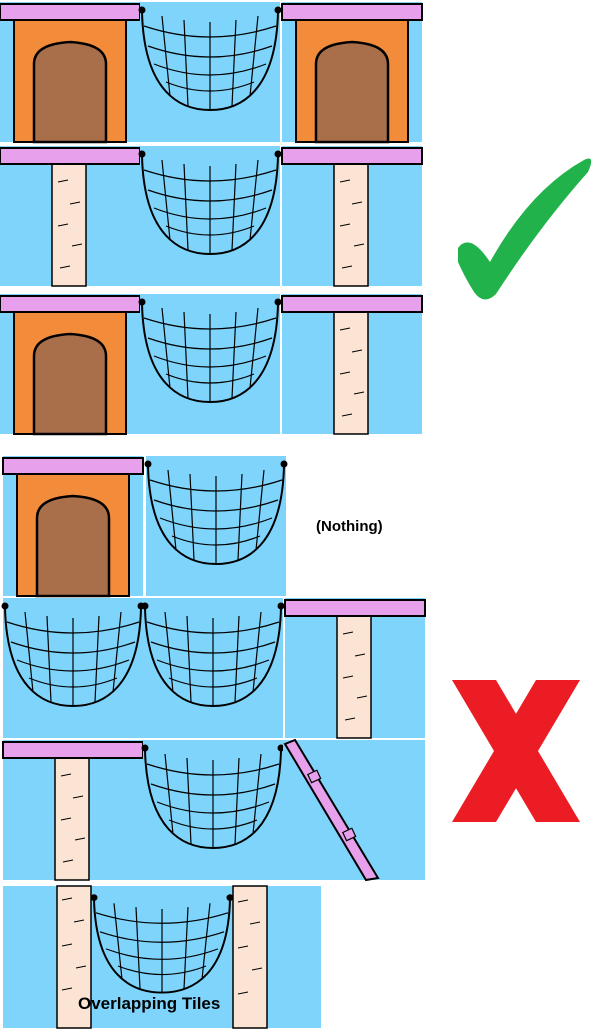 The height and width of the screenshot is (1032, 600). Describe the element at coordinates (516, 751) in the screenshot. I see `cross-mark-icon` at that location.